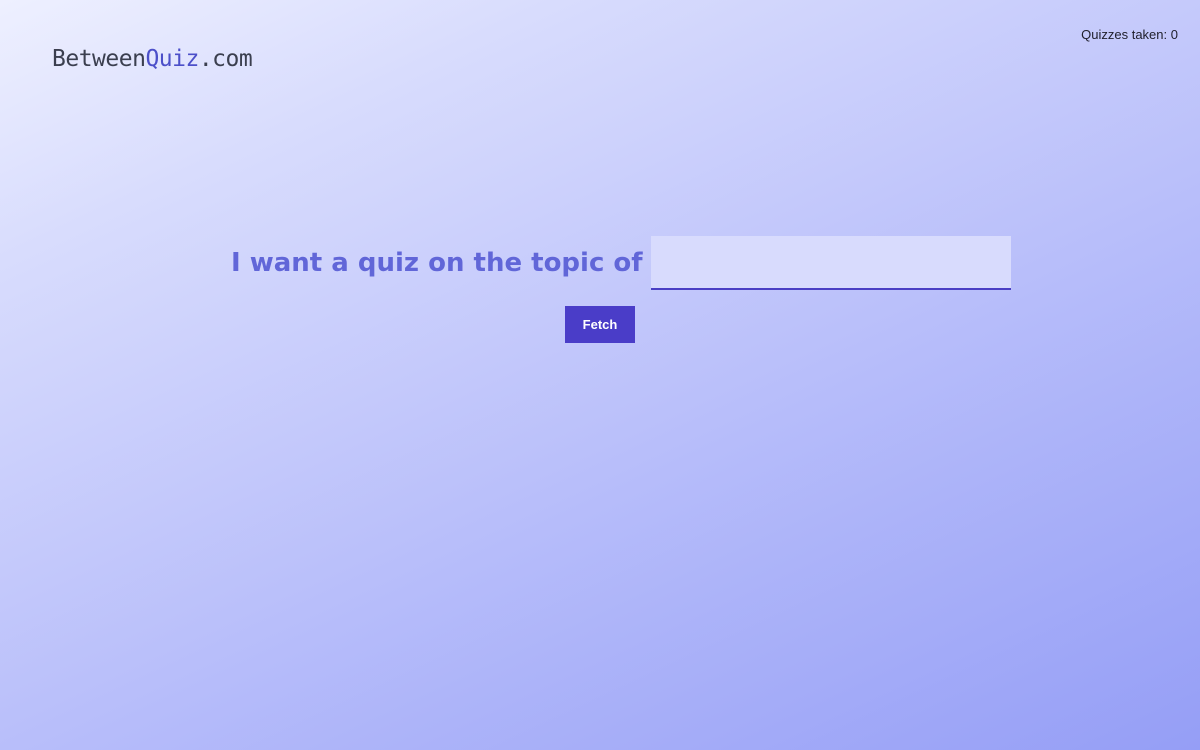  I want to click on topic-input, so click(830, 263).